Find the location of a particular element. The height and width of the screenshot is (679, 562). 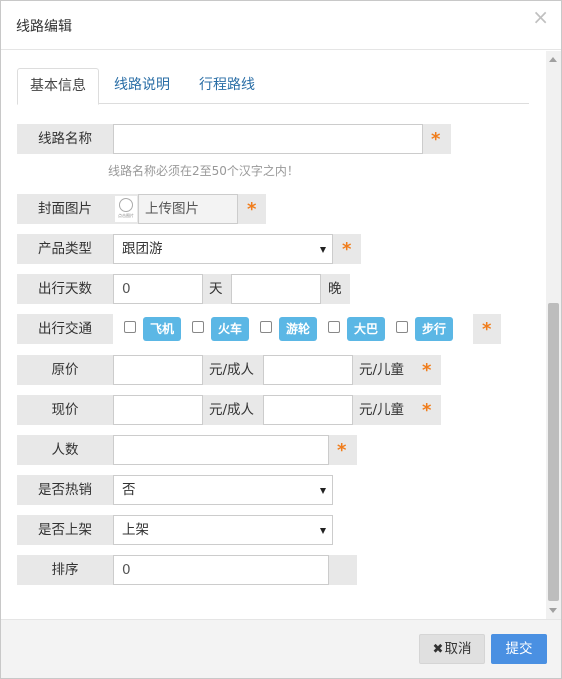

sort-label: 排序 is located at coordinates (65, 570).